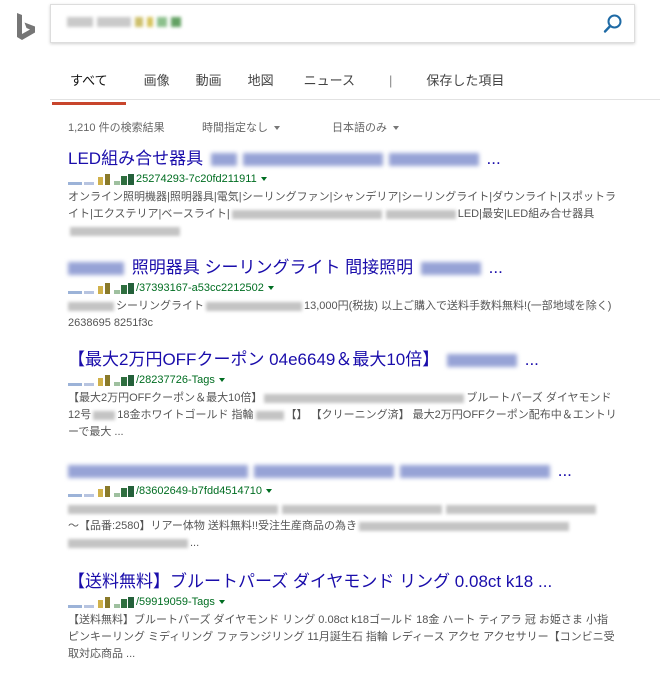 This screenshot has width=660, height=673. I want to click on search-tabs: すべて 画像 動画 地図 ニュース | 保存した項目, so click(278, 85).